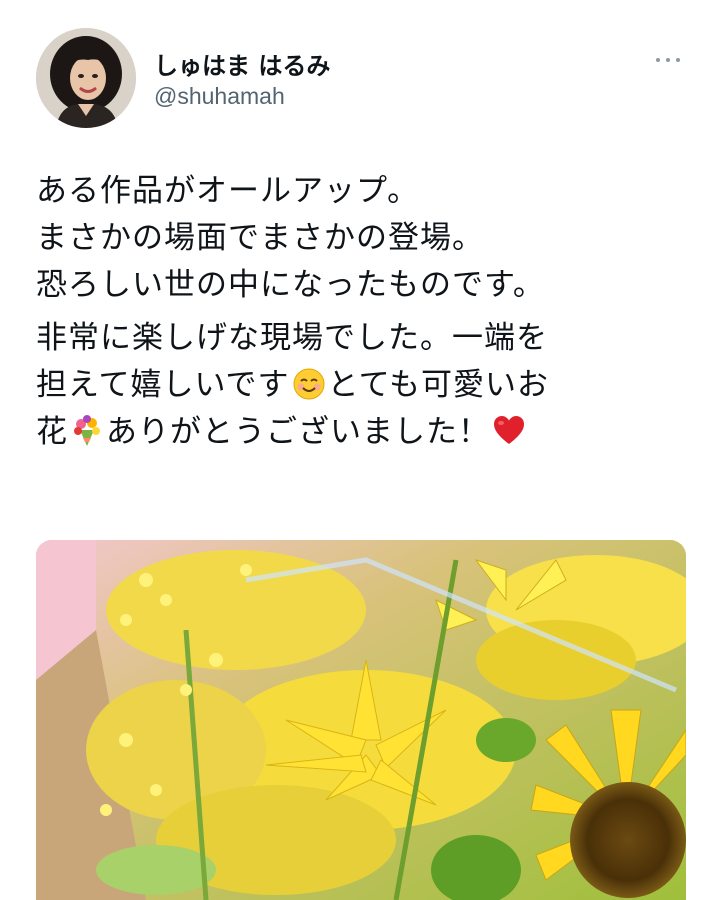  What do you see at coordinates (228, 191) in the screenshot?
I see `tweet-line: ある作品がオールアップ。` at bounding box center [228, 191].